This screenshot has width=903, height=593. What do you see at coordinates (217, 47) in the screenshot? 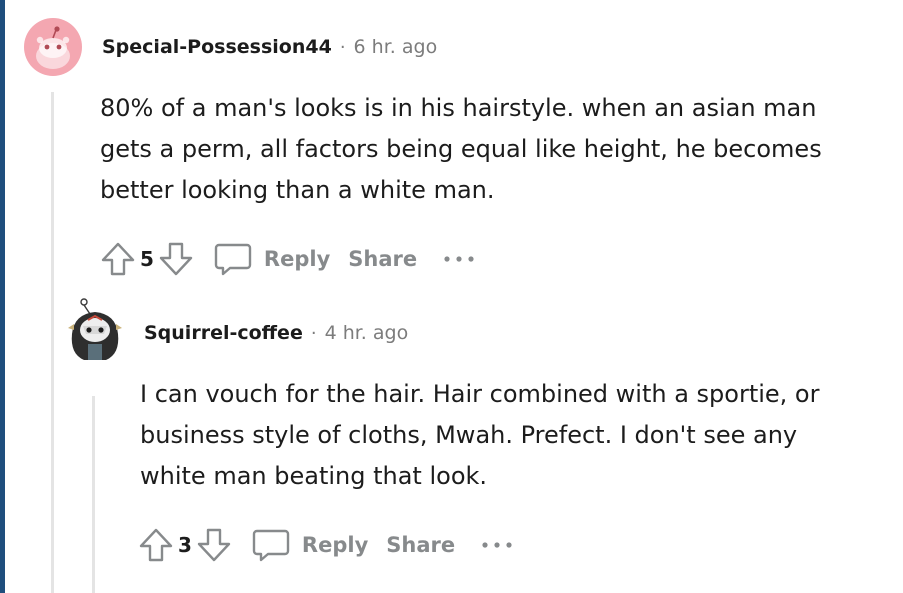
I see `comment-author: Special-Possession44` at bounding box center [217, 47].